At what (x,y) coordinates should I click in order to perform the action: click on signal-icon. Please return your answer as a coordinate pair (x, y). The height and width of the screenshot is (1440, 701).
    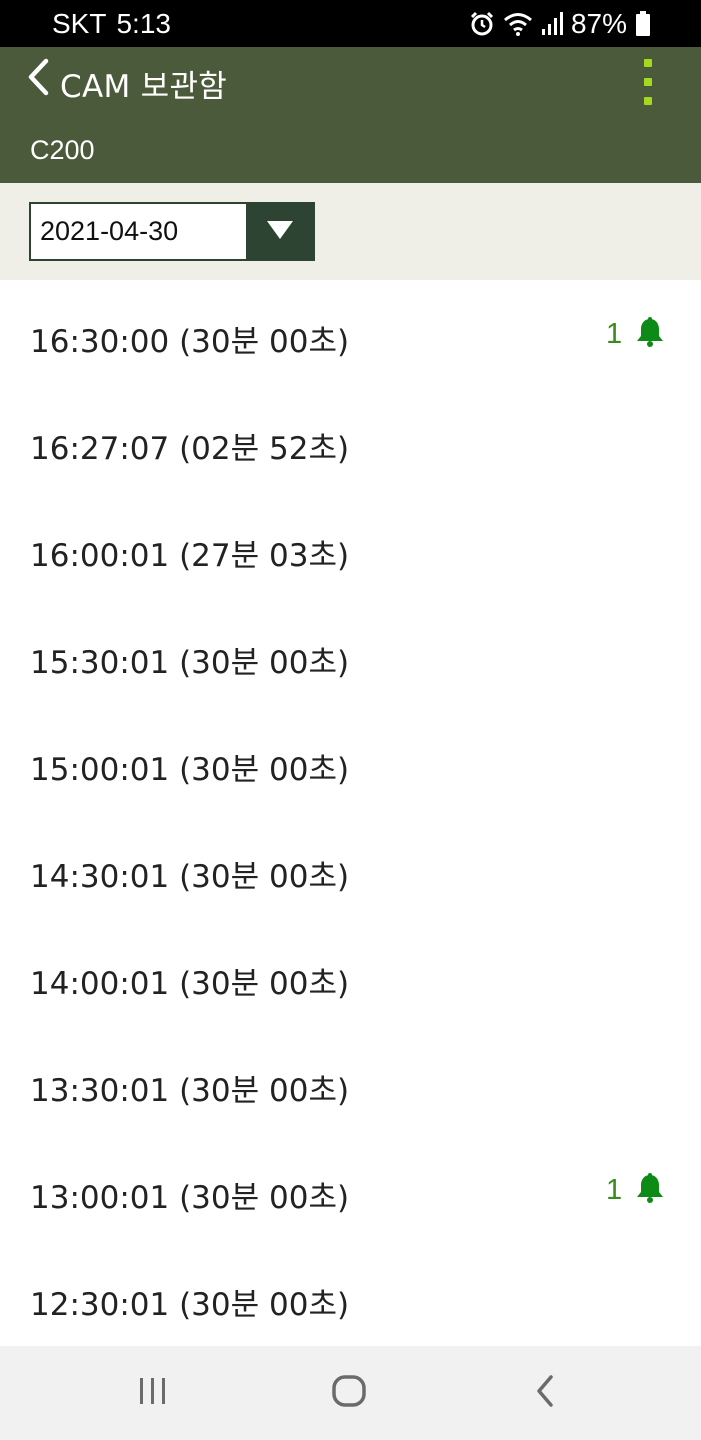
    Looking at the image, I should click on (552, 23).